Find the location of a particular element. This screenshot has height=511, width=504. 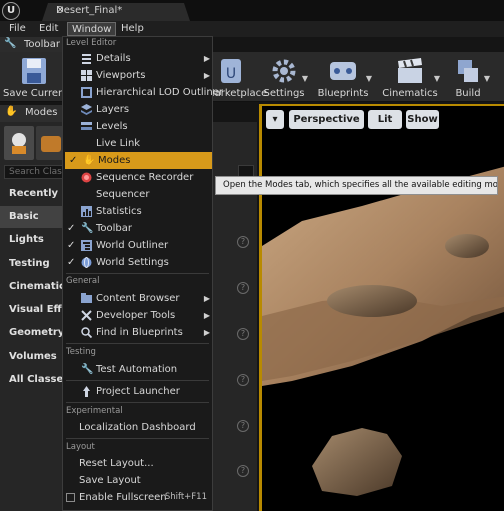

category-recently-placed: Recently Placed is located at coordinates (33, 194).